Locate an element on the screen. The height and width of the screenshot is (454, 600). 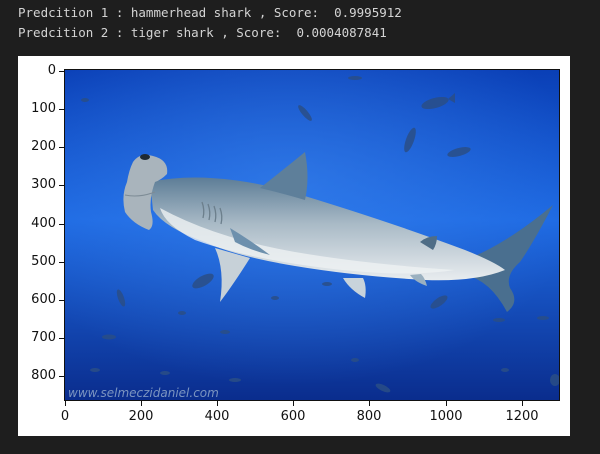
x-tick-label: 0 is located at coordinates (65, 416).